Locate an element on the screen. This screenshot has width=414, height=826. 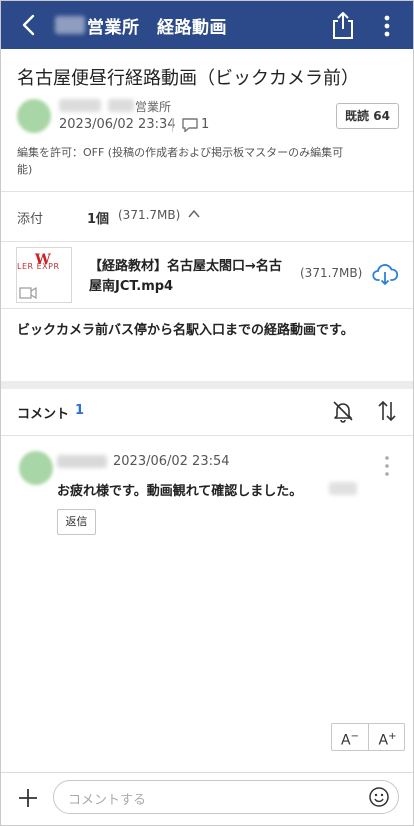
author-avatar is located at coordinates (34, 116).